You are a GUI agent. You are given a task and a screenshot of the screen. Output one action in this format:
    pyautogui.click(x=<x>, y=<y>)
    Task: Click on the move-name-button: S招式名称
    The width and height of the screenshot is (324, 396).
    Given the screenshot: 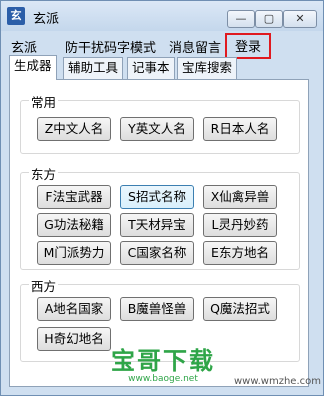 What is the action you would take?
    pyautogui.click(x=157, y=197)
    